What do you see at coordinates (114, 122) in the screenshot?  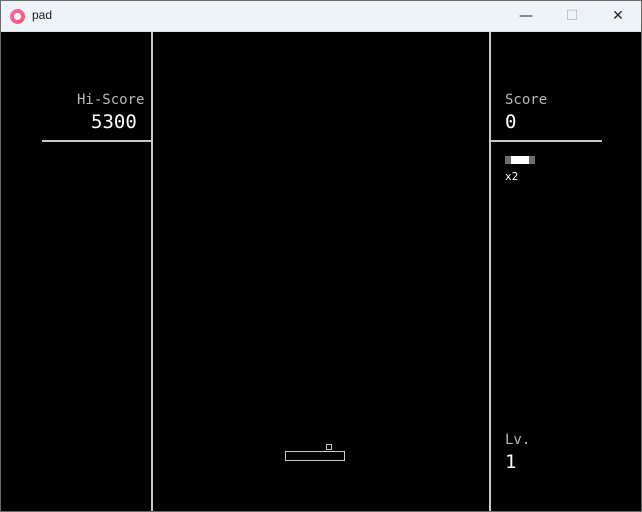 I see `hiscore-value: 5300` at bounding box center [114, 122].